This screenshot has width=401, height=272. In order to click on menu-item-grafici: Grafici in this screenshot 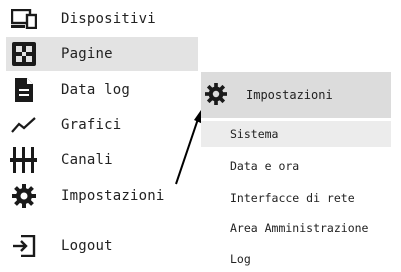, I will do `click(102, 125)`.